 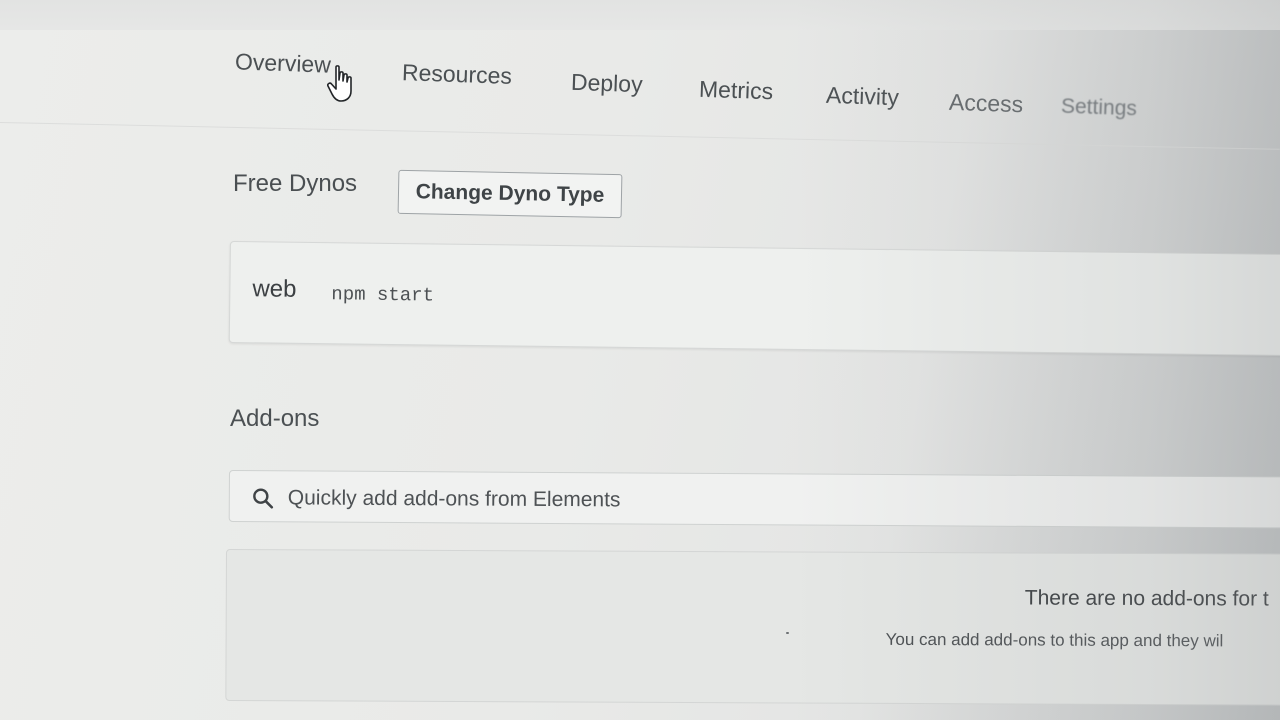 I want to click on change-dyno-type-button: Change Dyno Type, so click(x=510, y=194).